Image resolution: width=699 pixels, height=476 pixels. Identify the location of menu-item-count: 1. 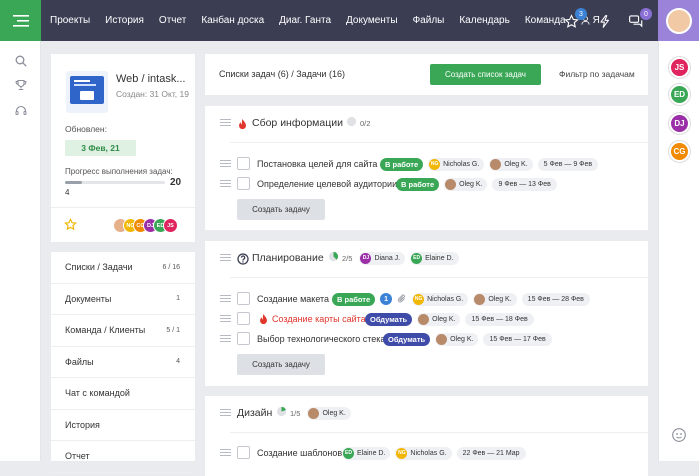
(178, 299).